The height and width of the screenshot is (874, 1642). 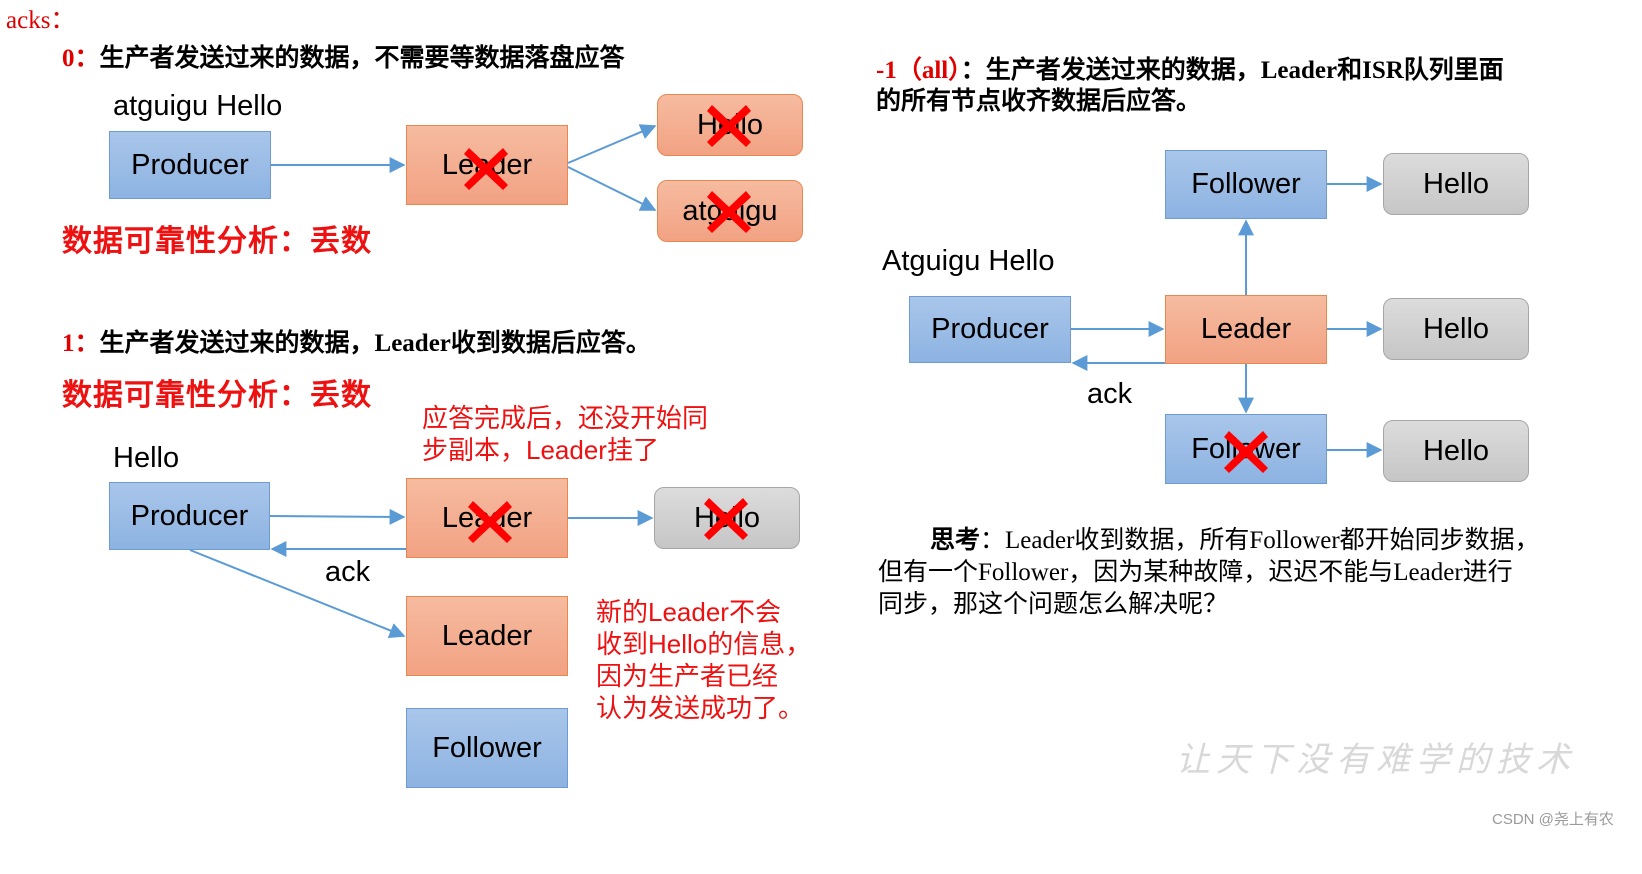 I want to click on note-line: 应答完成后，还没开始同, so click(x=565, y=418).